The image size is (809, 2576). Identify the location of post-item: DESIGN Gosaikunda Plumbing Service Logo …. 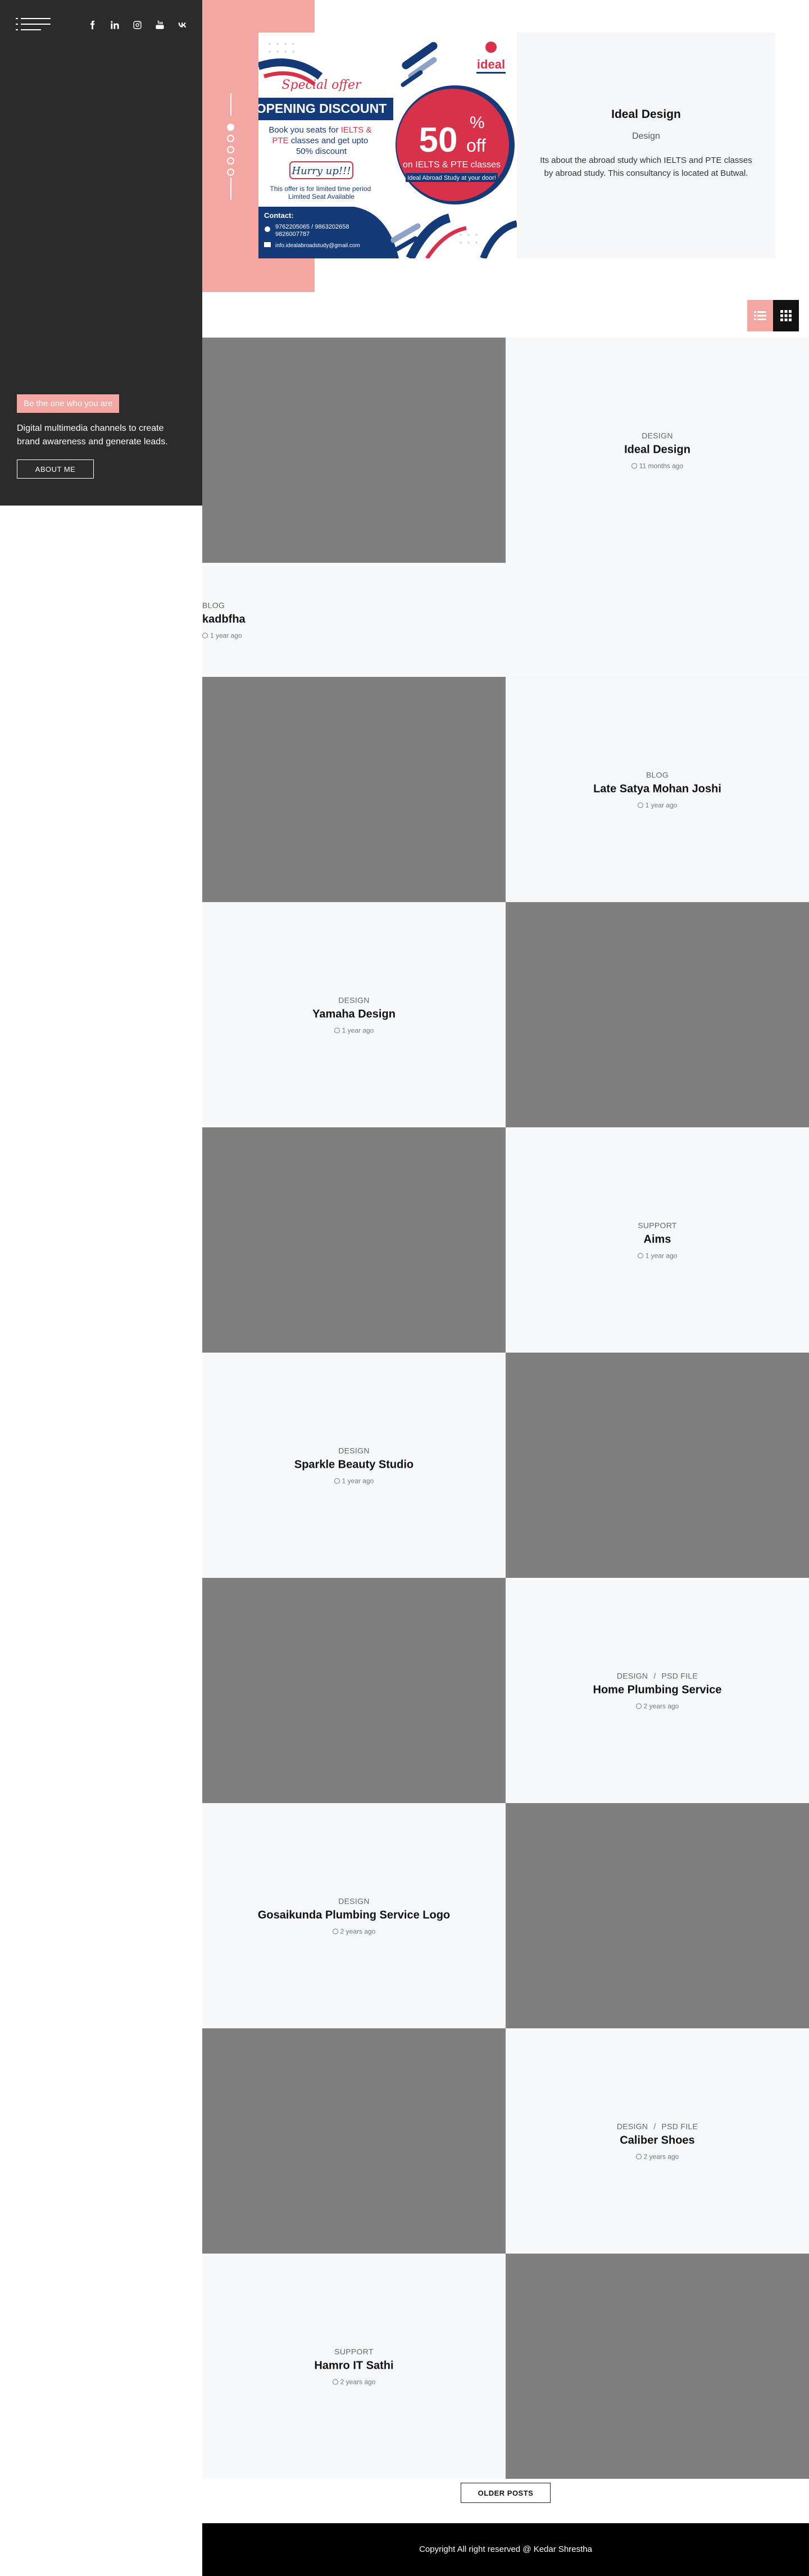
(505, 1915).